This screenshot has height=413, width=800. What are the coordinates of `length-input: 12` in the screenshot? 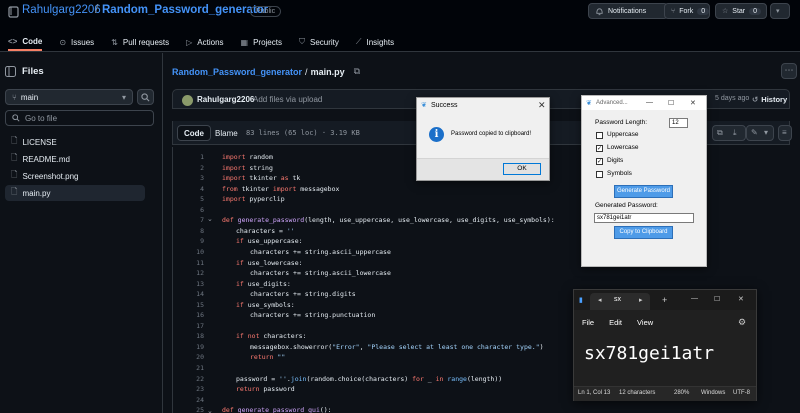 It's located at (678, 123).